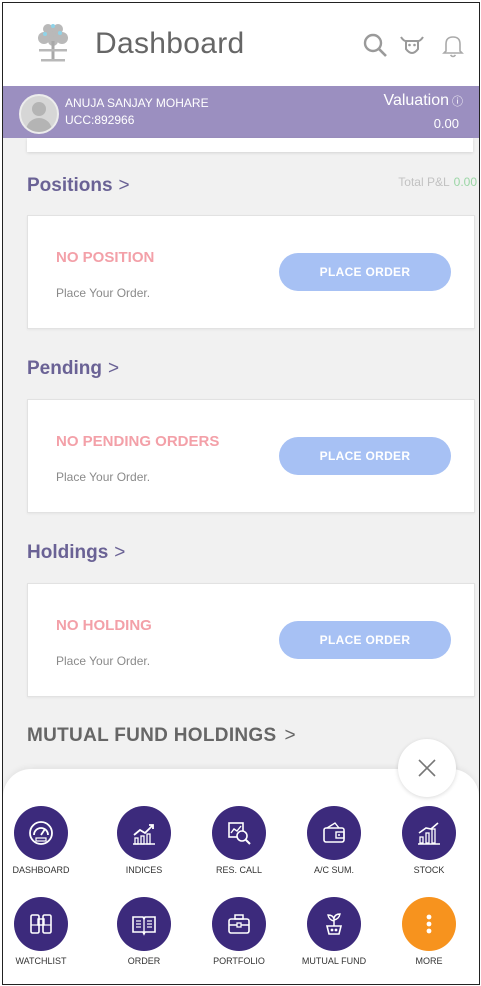 This screenshot has height=986, width=481. What do you see at coordinates (152, 735) in the screenshot?
I see `mutual-fund-title: MUTUAL FUND HOLDINGS` at bounding box center [152, 735].